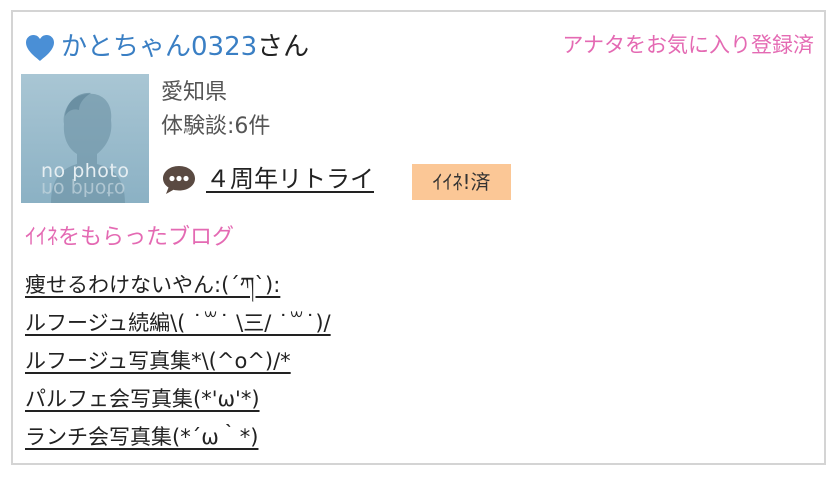 Image resolution: width=840 pixels, height=477 pixels. What do you see at coordinates (290, 179) in the screenshot?
I see `latest-post-link: ４周年リトライ` at bounding box center [290, 179].